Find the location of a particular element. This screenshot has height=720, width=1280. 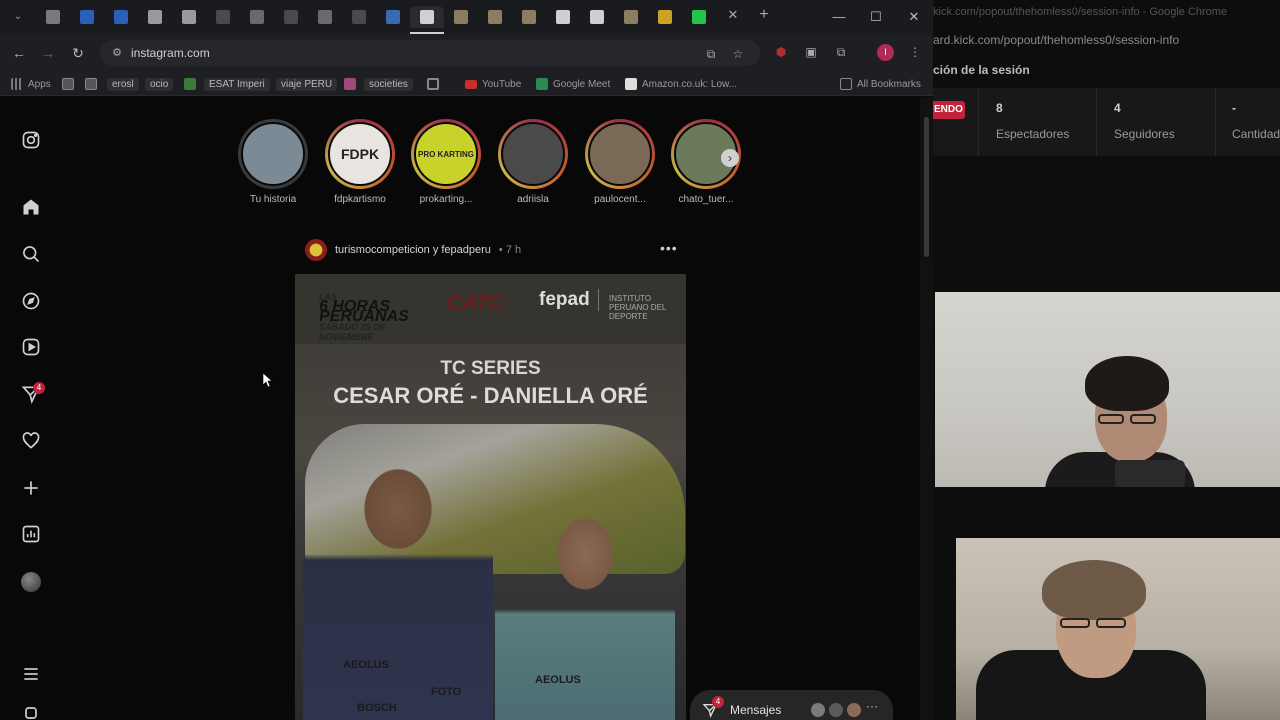

story-item: adriisla is located at coordinates (533, 162).